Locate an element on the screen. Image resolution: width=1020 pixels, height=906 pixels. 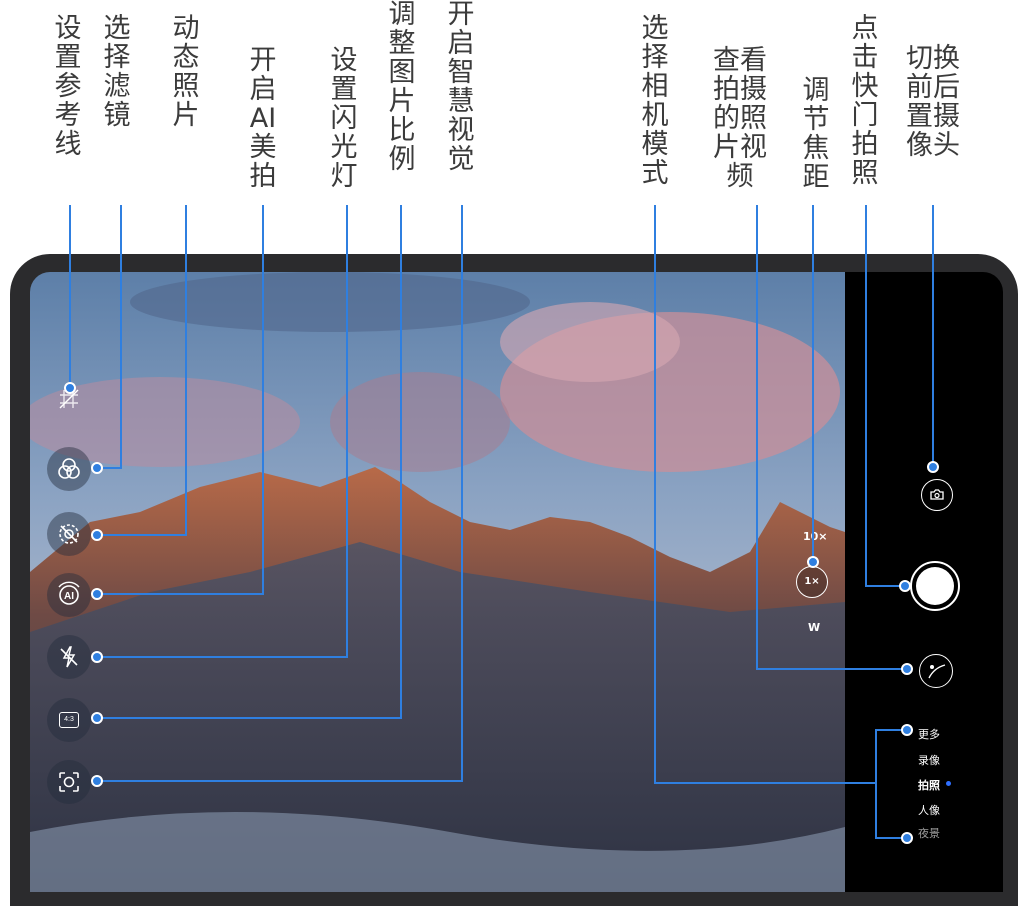
aspect-ratio-icon: 4:3 is located at coordinates (69, 720).